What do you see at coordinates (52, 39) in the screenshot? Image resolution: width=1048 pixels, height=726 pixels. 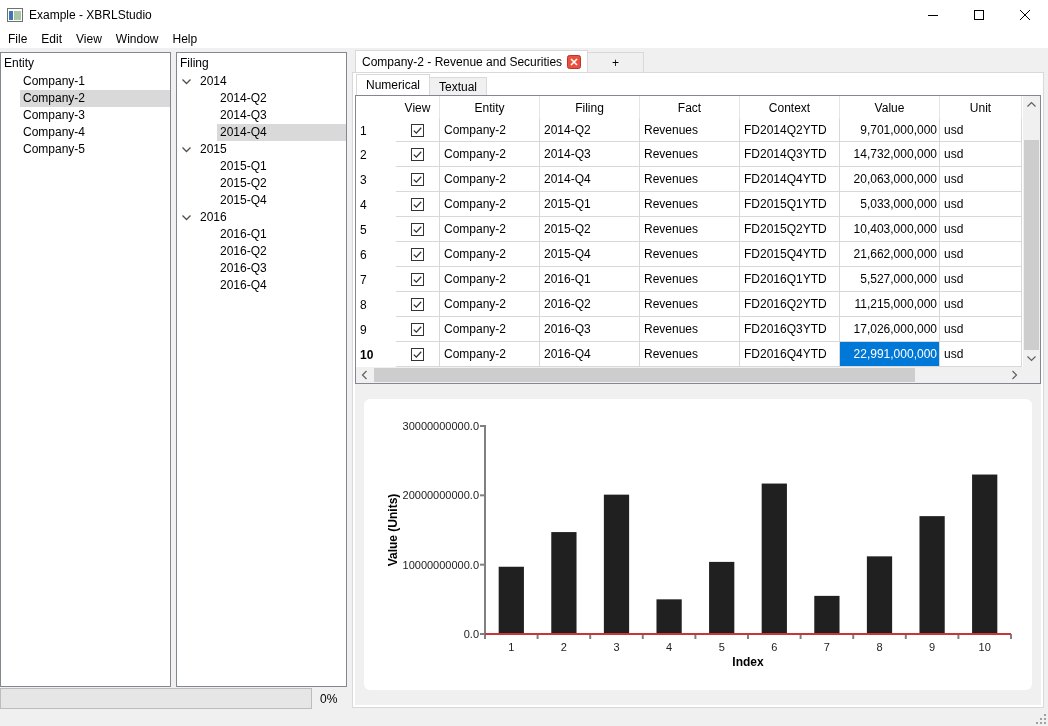 I see `menu-item: Edit` at bounding box center [52, 39].